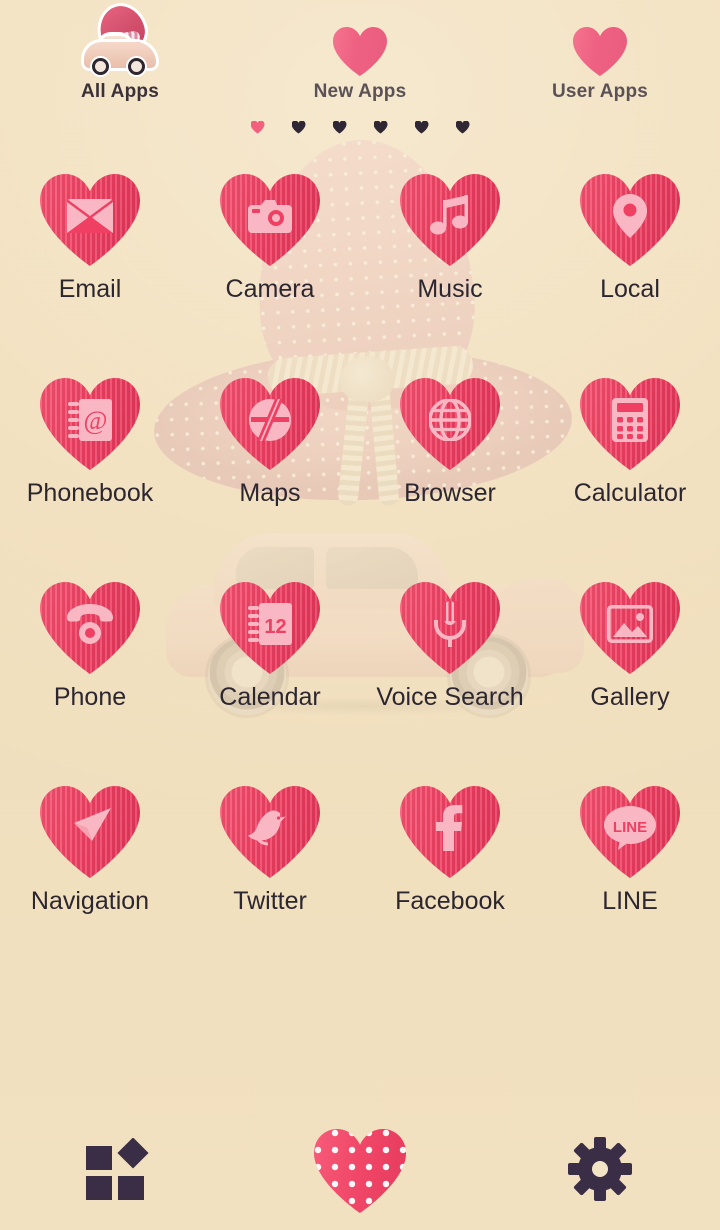 Image resolution: width=720 pixels, height=1230 pixels. Describe the element at coordinates (270, 493) in the screenshot. I see `app-label: Maps` at that location.